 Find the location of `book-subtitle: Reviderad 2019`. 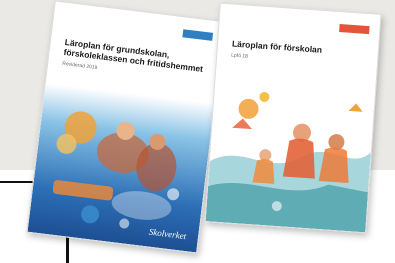

book-subtitle: Reviderad 2019 is located at coordinates (79, 66).